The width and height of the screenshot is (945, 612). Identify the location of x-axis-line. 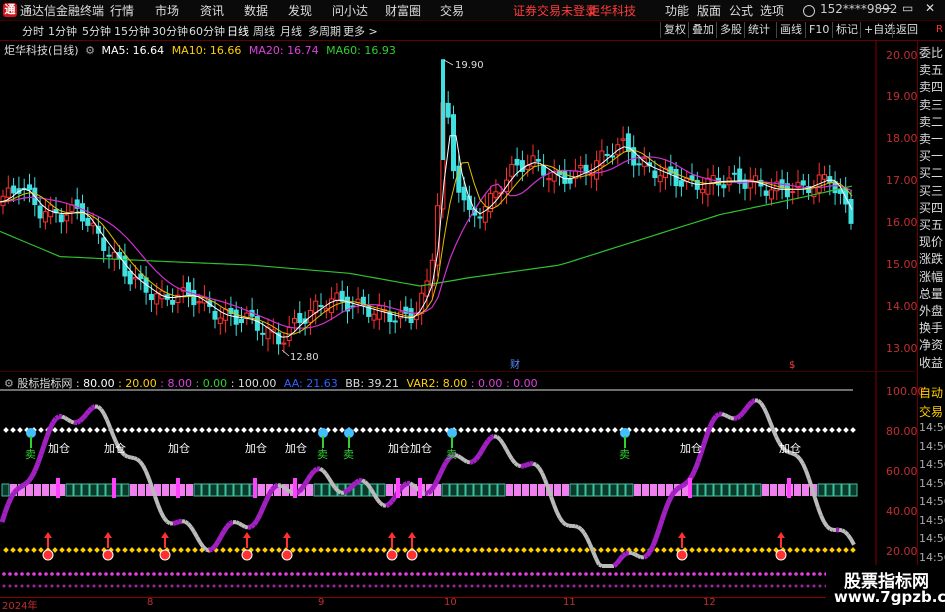
(438, 597).